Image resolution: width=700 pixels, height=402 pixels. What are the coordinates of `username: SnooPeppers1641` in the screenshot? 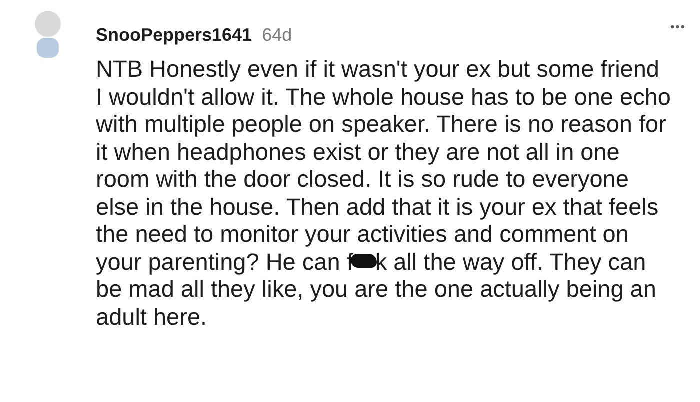 It's located at (174, 35).